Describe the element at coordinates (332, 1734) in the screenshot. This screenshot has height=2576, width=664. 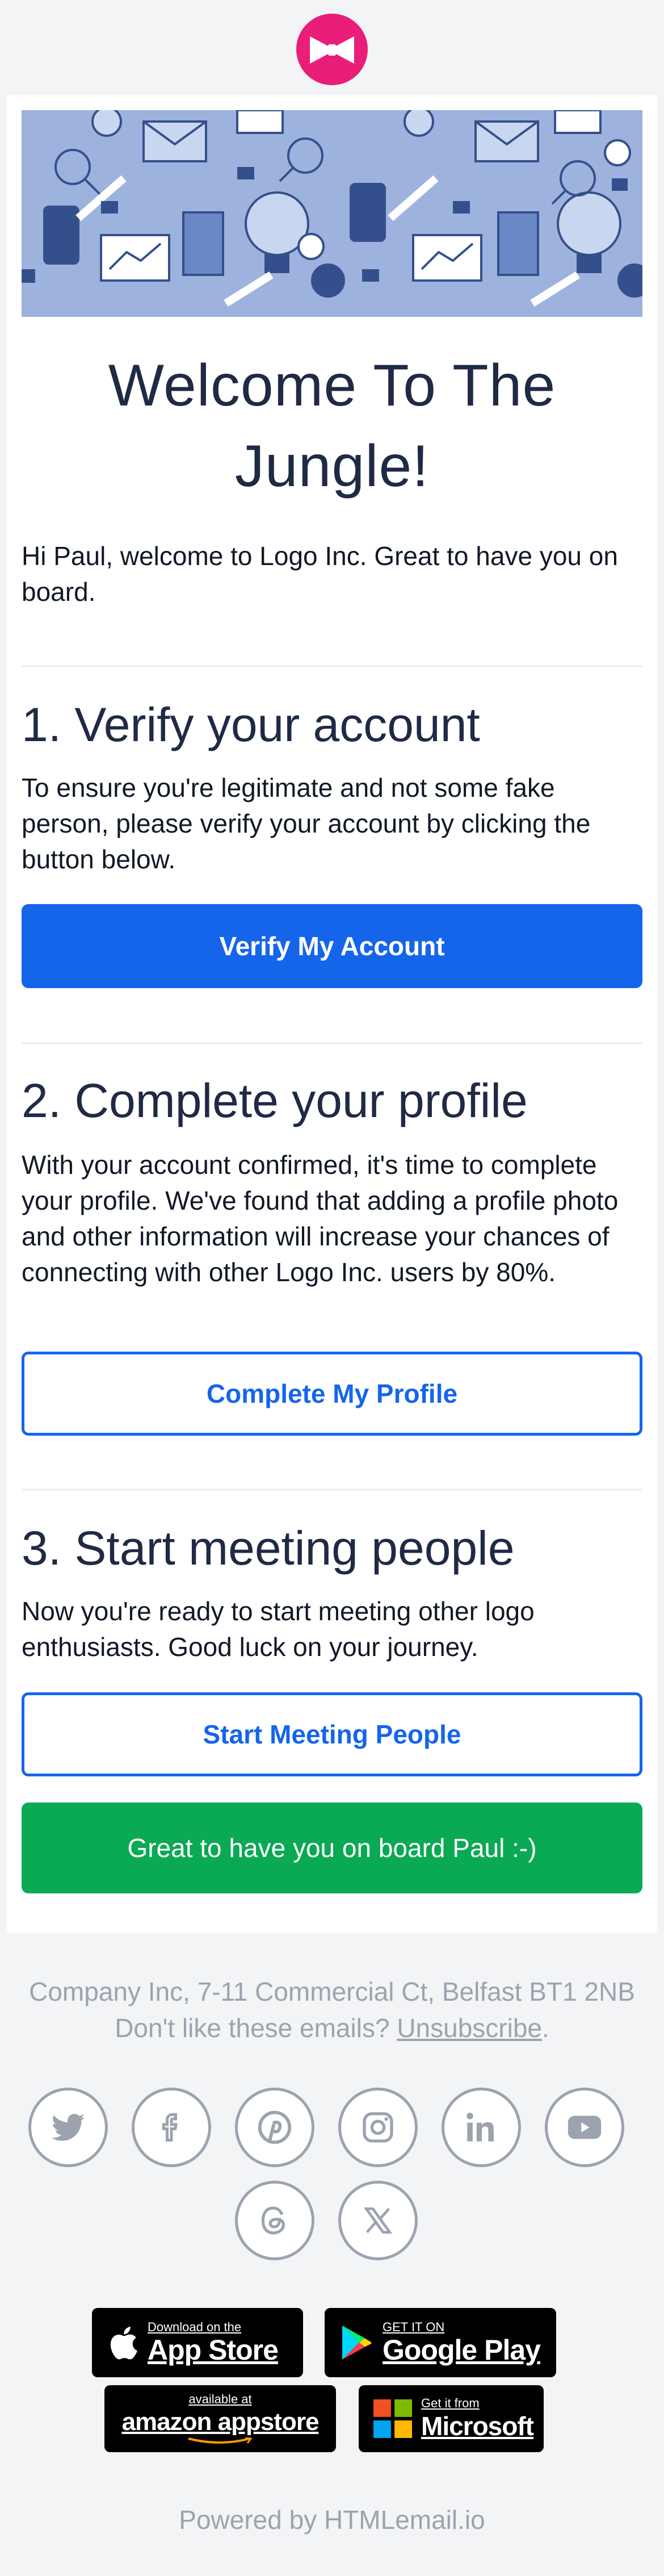
I see `start-meeting-button: Start Meeting People` at that location.